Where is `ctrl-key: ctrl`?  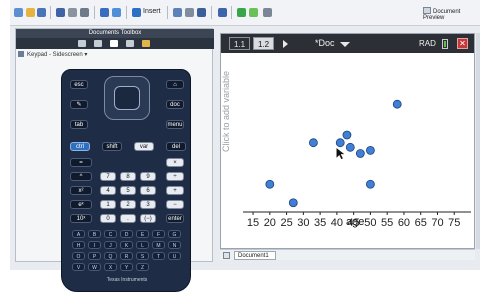
ctrl-key: ctrl is located at coordinates (80, 146).